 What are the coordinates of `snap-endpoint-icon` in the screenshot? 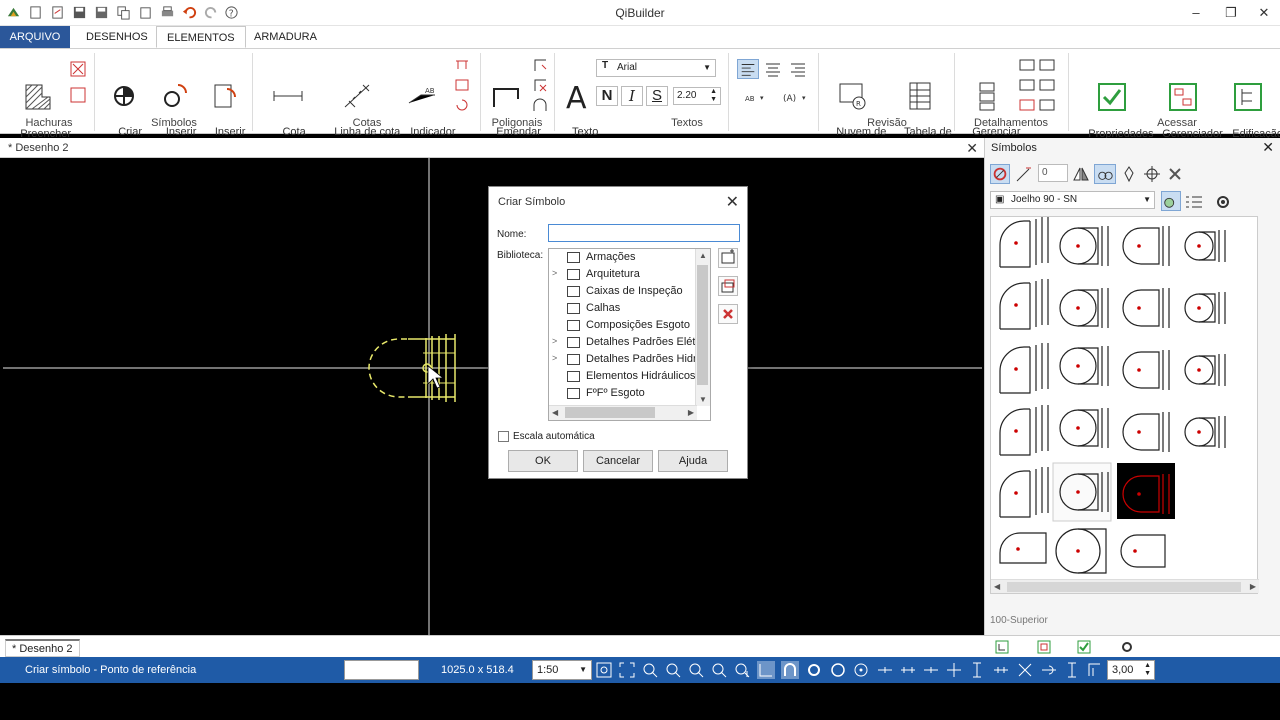 It's located at (908, 670).